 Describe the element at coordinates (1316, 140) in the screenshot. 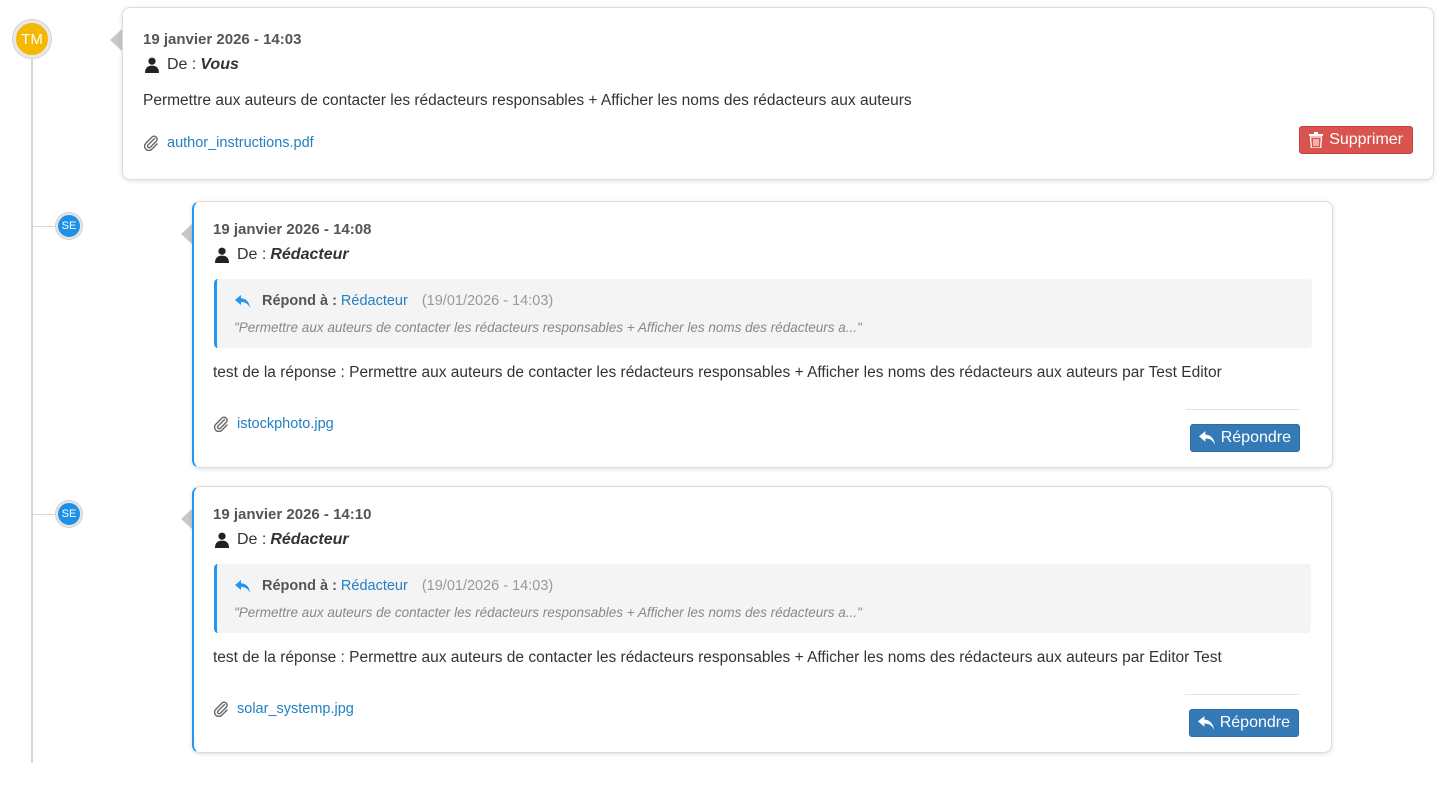

I see `trash-icon` at that location.